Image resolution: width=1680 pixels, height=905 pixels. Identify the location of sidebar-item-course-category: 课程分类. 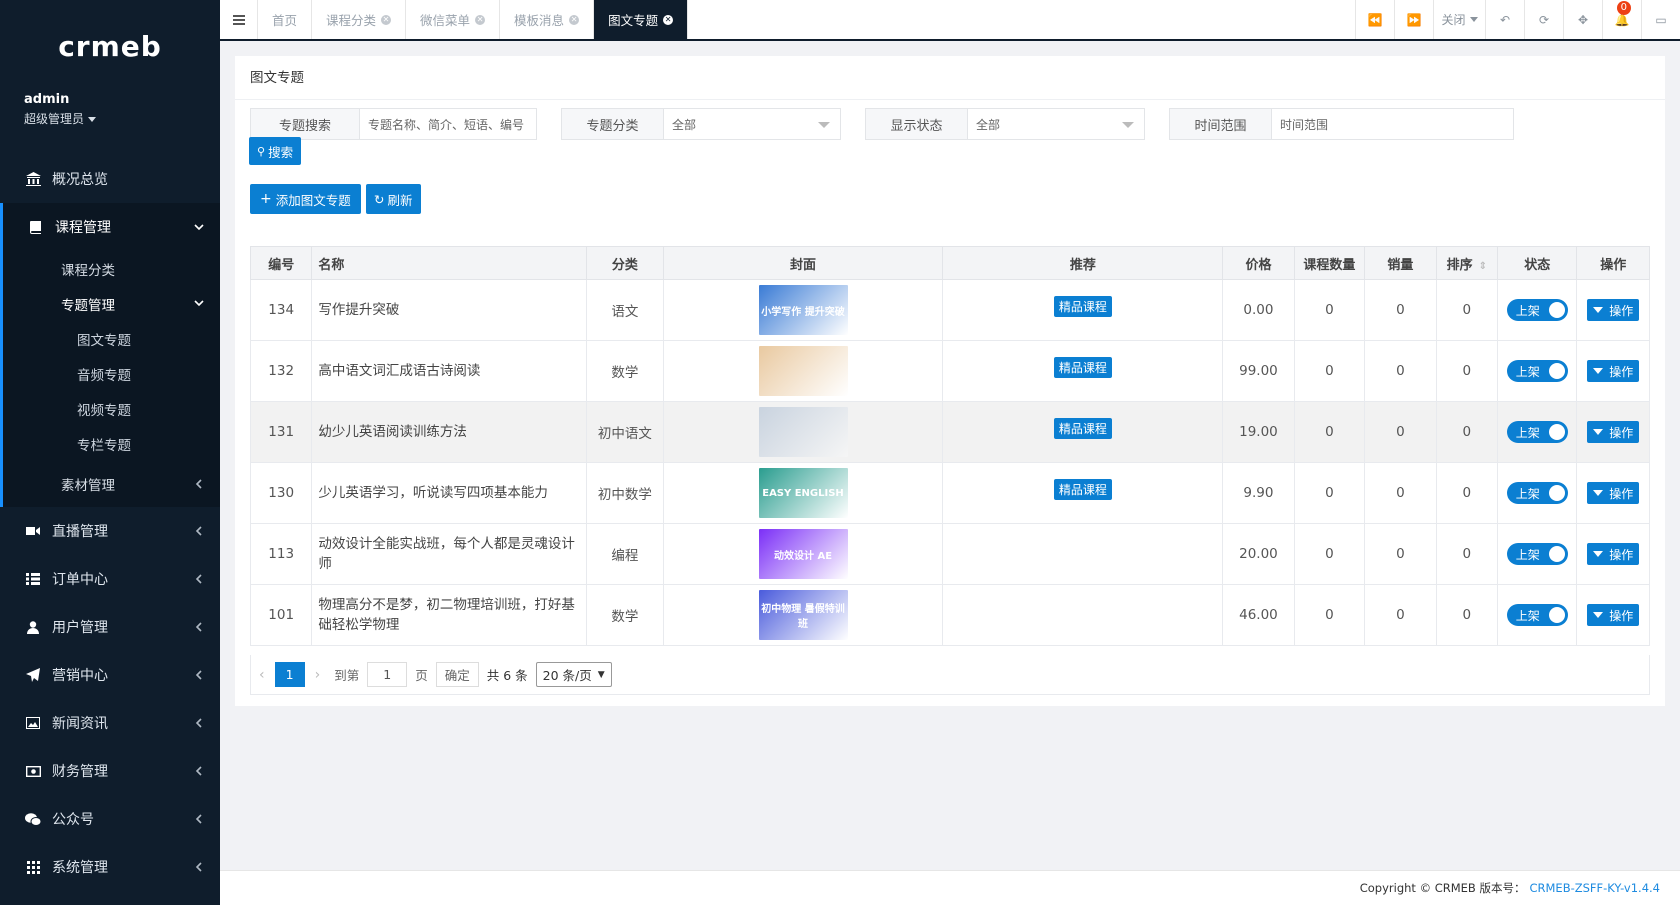
(111, 268).